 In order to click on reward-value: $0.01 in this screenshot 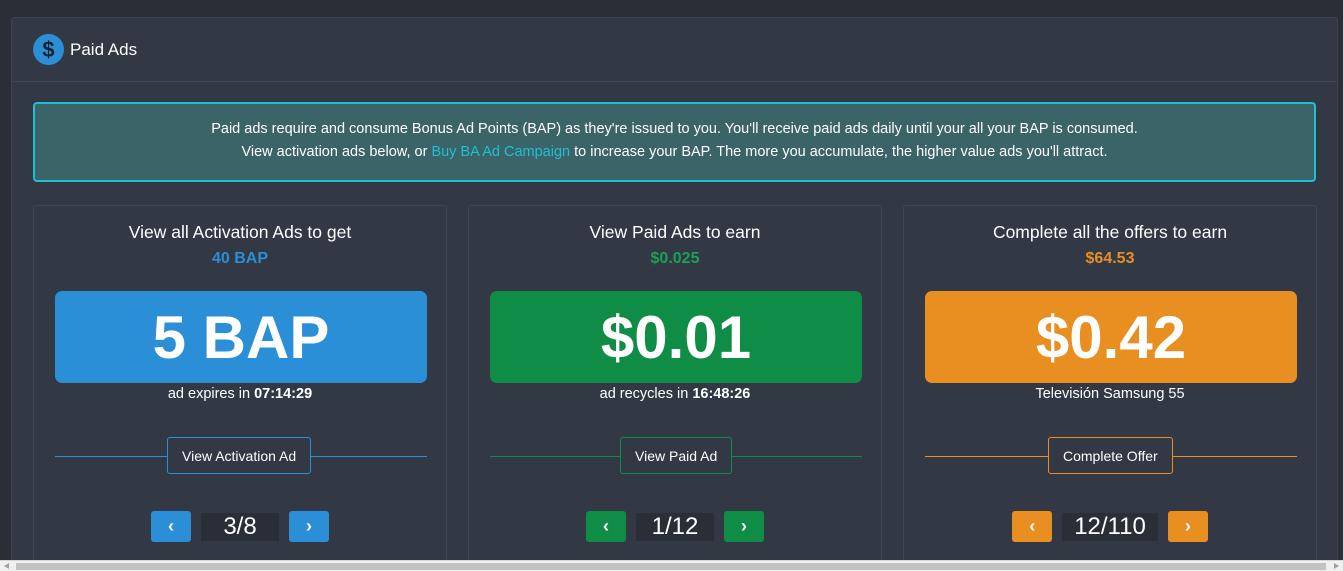, I will do `click(676, 337)`.